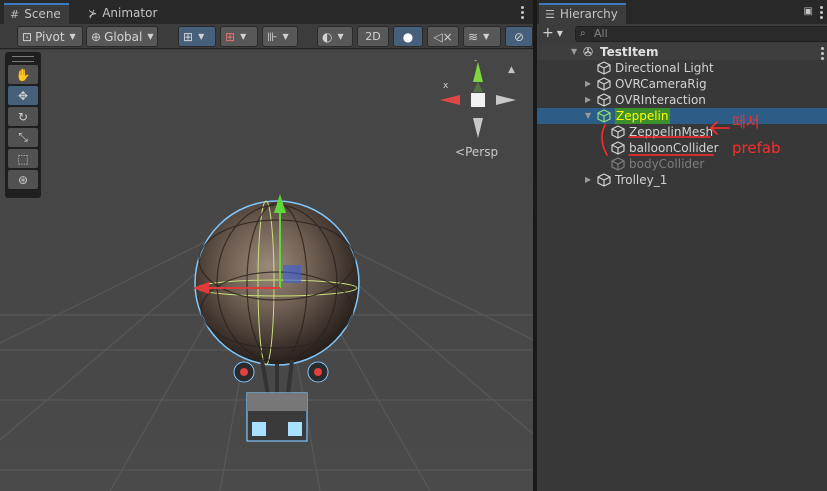 This screenshot has width=827, height=491. I want to click on orientation-gizmo: x y, so click(478, 100).